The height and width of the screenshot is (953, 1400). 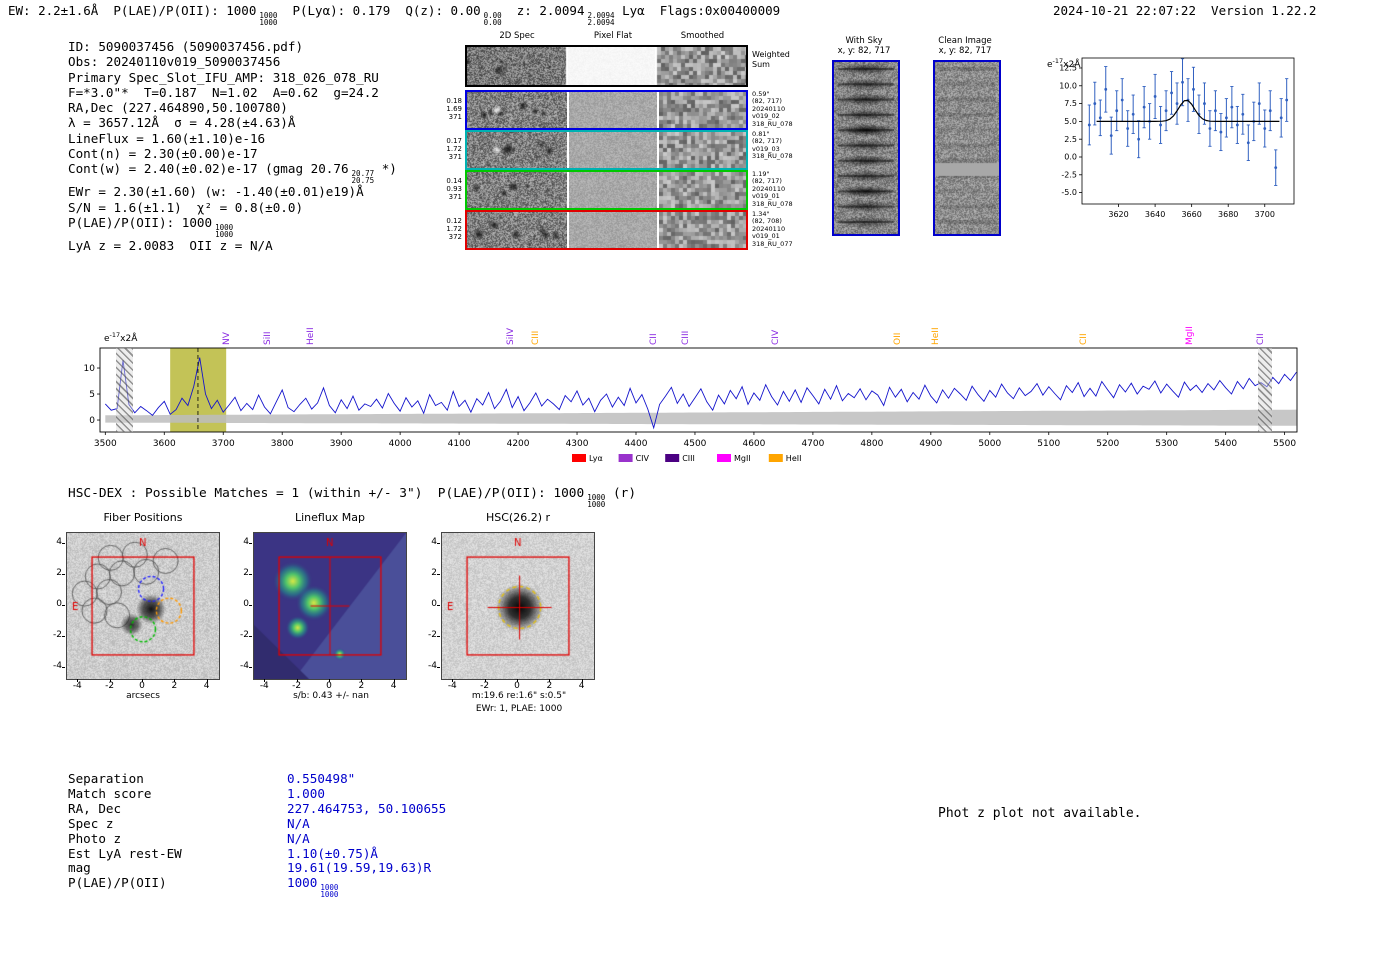 I want to click on svg-text: 3800, so click(x=282, y=444).